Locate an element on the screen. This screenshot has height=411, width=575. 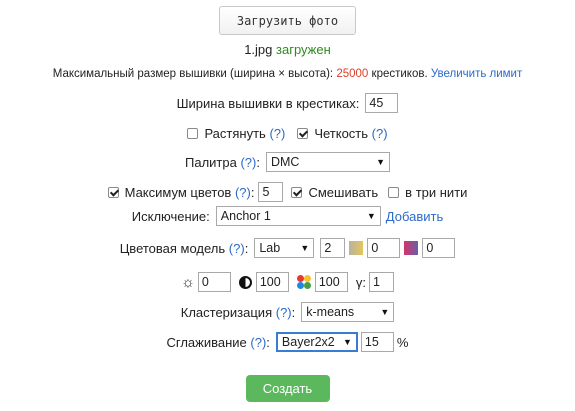
sharpness-label: Четкость is located at coordinates (341, 133).